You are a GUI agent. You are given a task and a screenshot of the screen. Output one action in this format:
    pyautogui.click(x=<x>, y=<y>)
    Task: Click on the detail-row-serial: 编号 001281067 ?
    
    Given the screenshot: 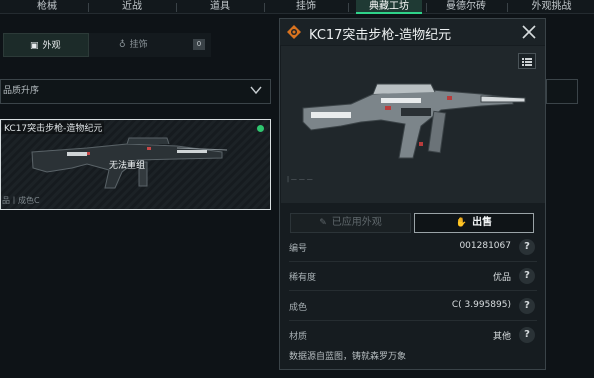 What is the action you would take?
    pyautogui.click(x=413, y=247)
    